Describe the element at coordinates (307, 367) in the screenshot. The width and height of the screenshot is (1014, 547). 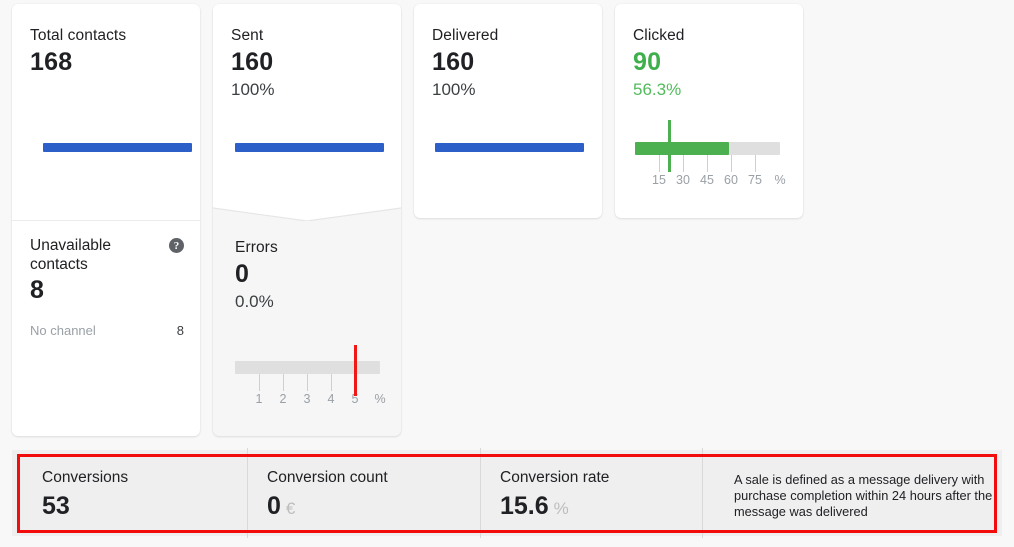
I see `gauge-track` at that location.